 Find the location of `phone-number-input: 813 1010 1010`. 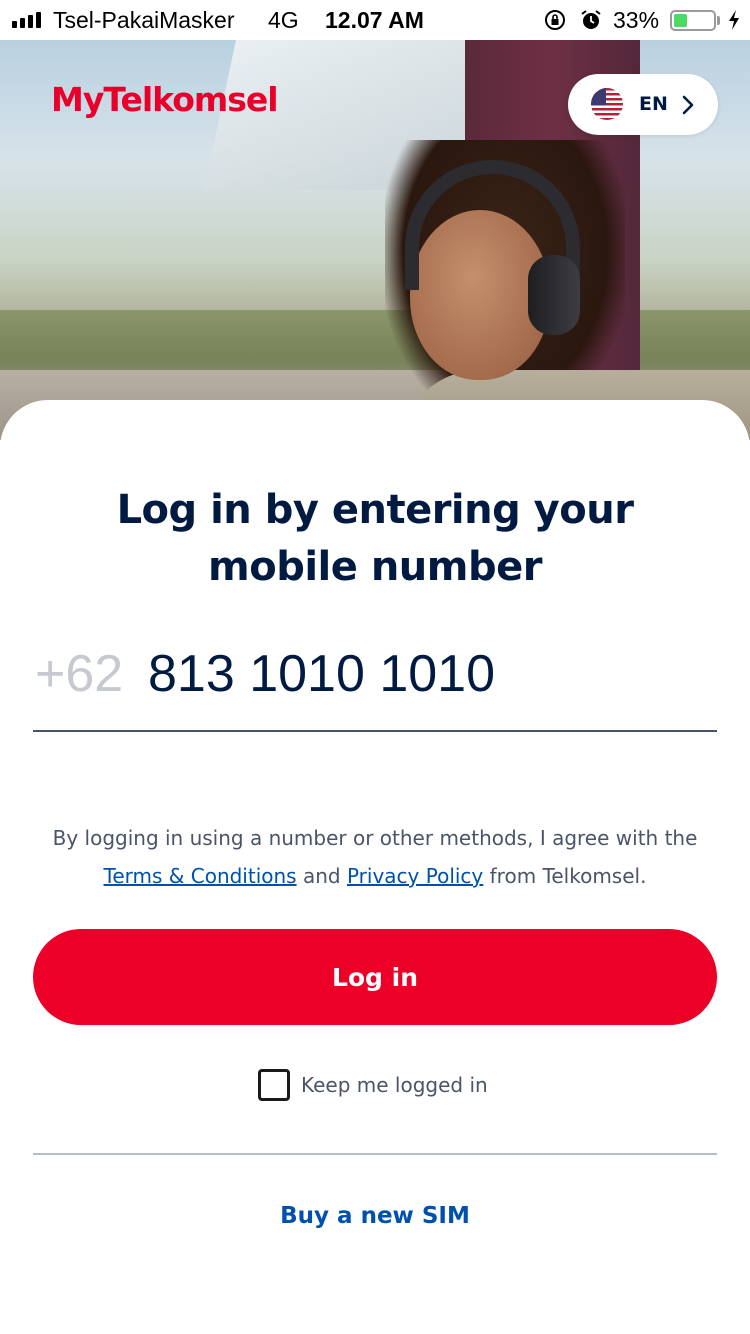

phone-number-input: 813 1010 1010 is located at coordinates (321, 674).